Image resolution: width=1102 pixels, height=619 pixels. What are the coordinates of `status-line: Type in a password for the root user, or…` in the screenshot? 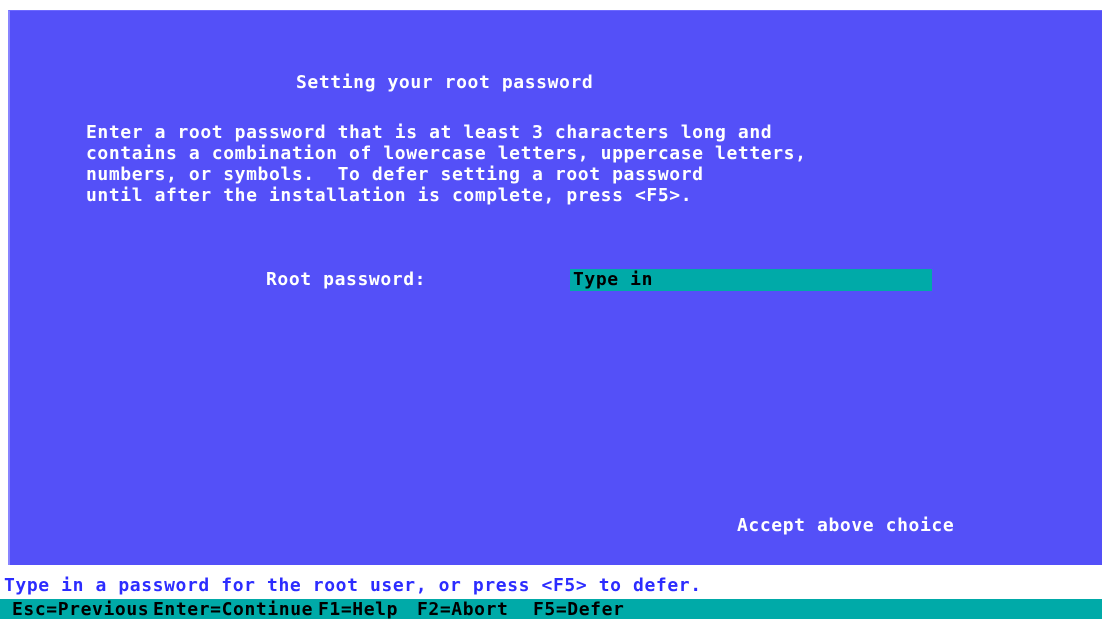 It's located at (353, 585).